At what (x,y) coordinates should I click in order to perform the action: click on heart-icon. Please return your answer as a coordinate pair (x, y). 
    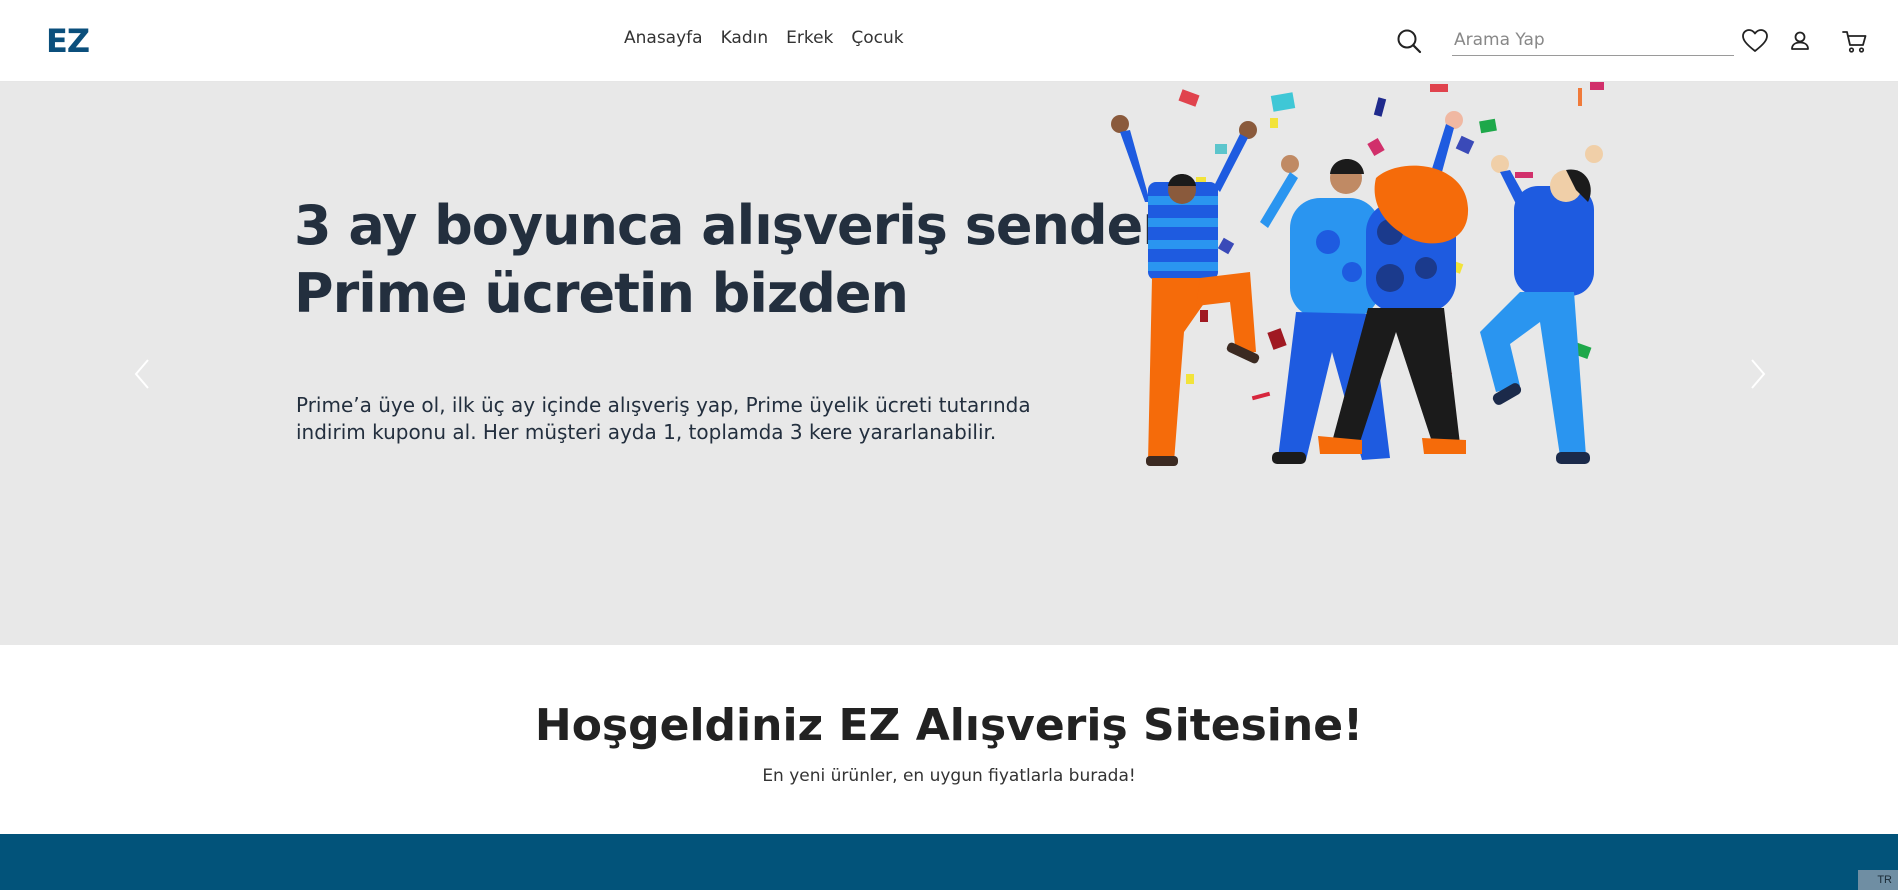
    Looking at the image, I should click on (1755, 41).